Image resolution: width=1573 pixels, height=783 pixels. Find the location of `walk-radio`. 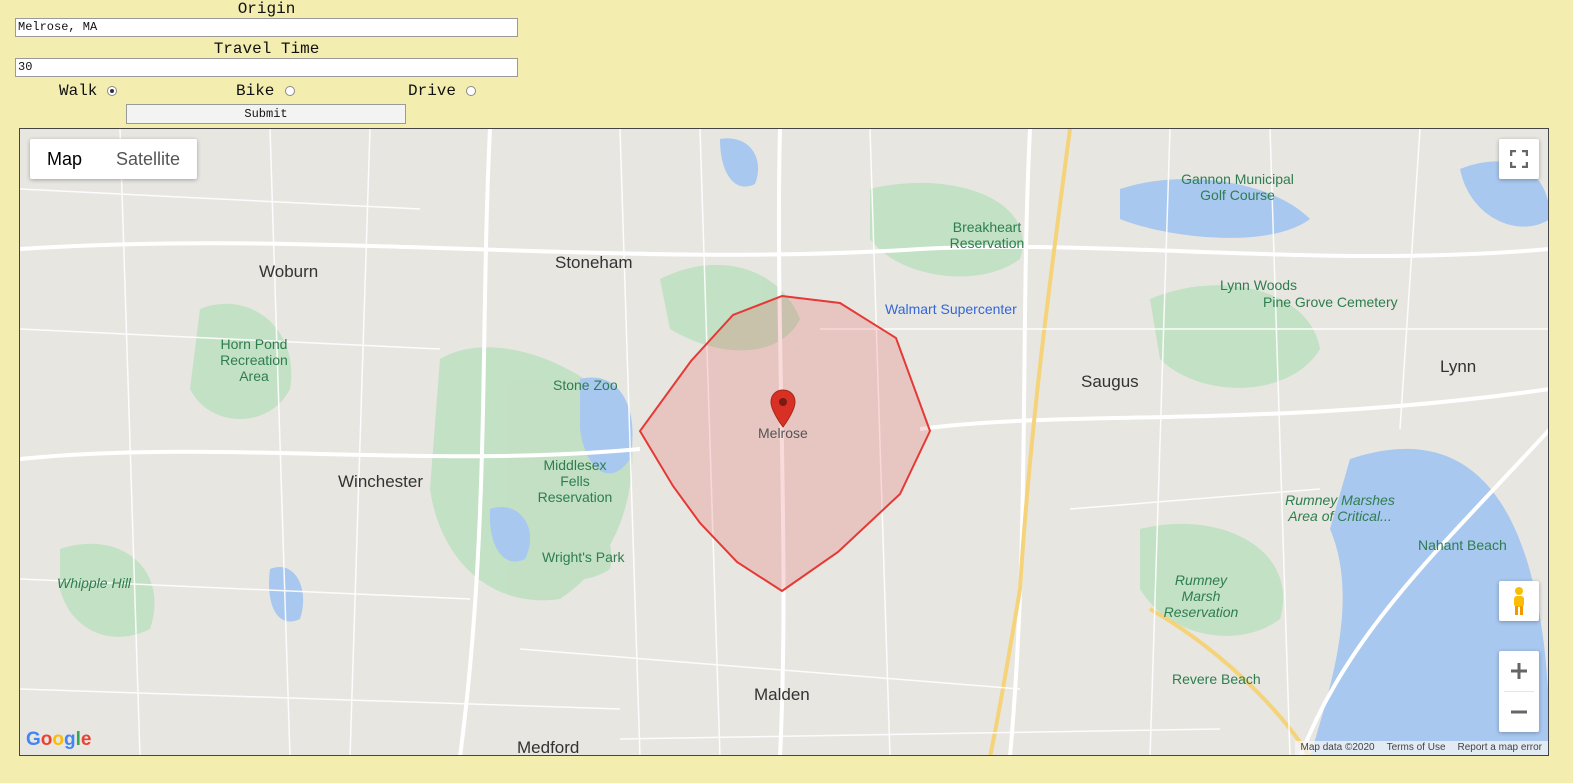

walk-radio is located at coordinates (112, 91).